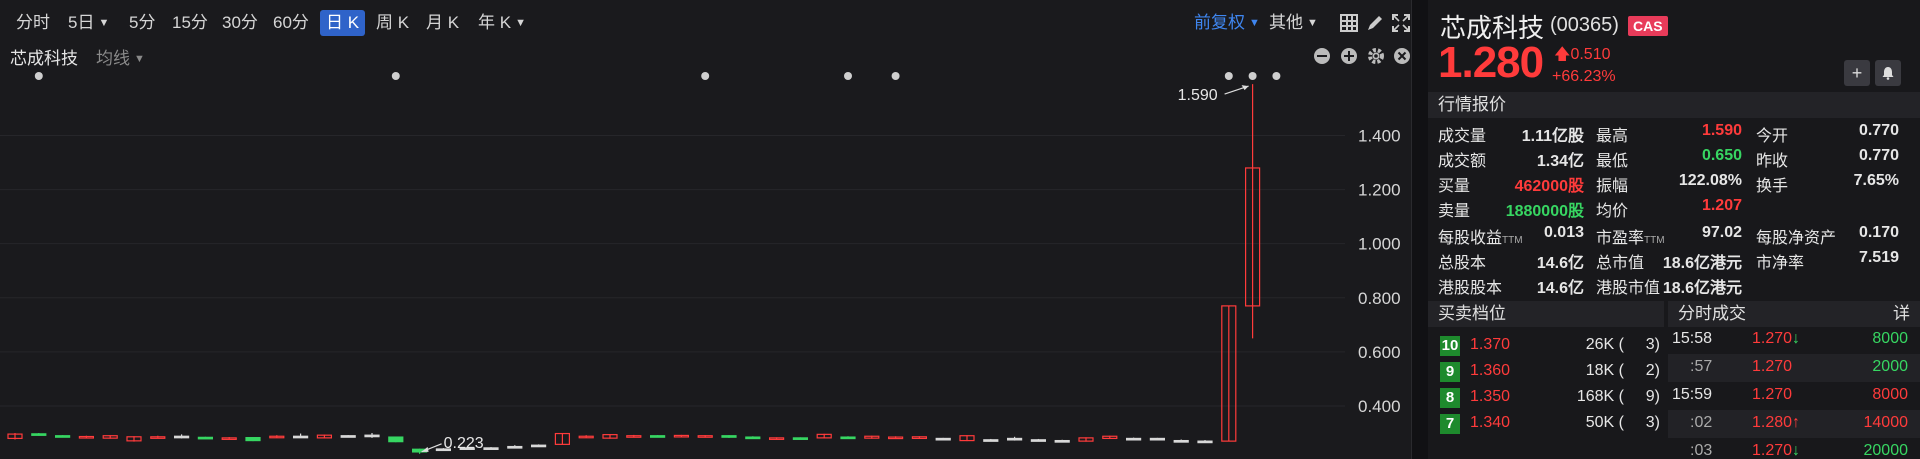 The image size is (1920, 459). I want to click on level-badge: 10, so click(1450, 346).